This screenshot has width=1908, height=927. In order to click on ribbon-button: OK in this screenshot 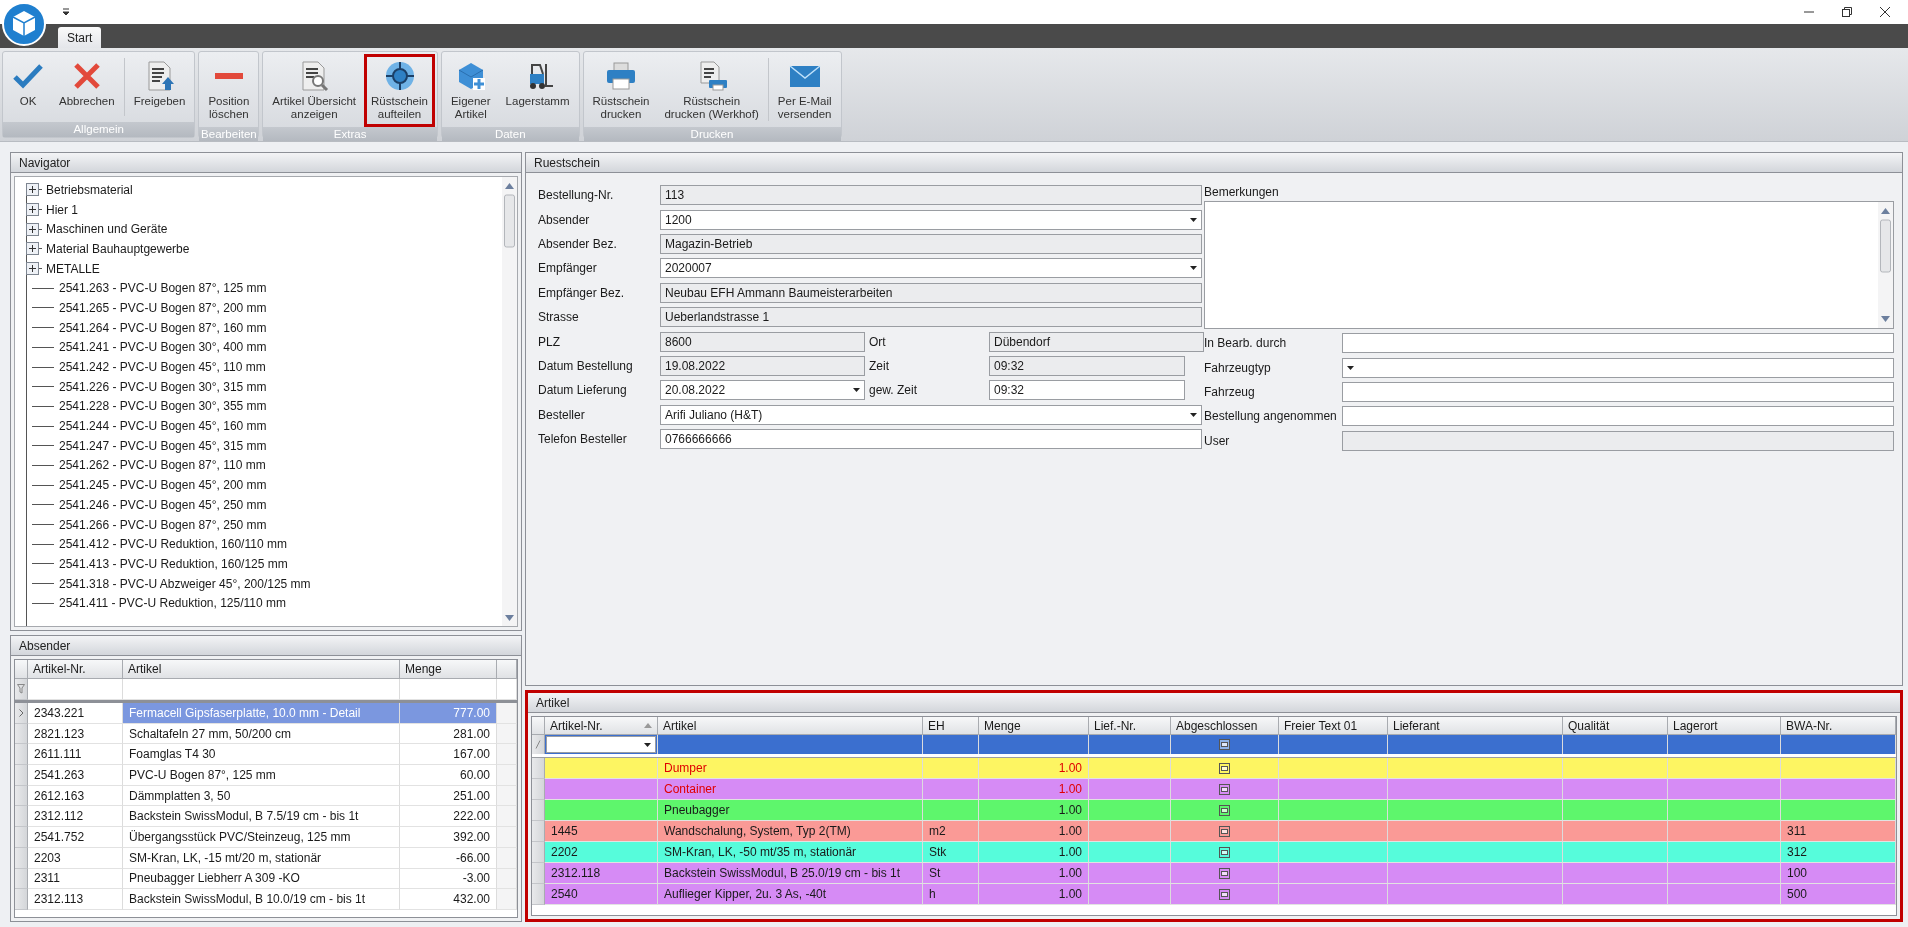, I will do `click(28, 88)`.